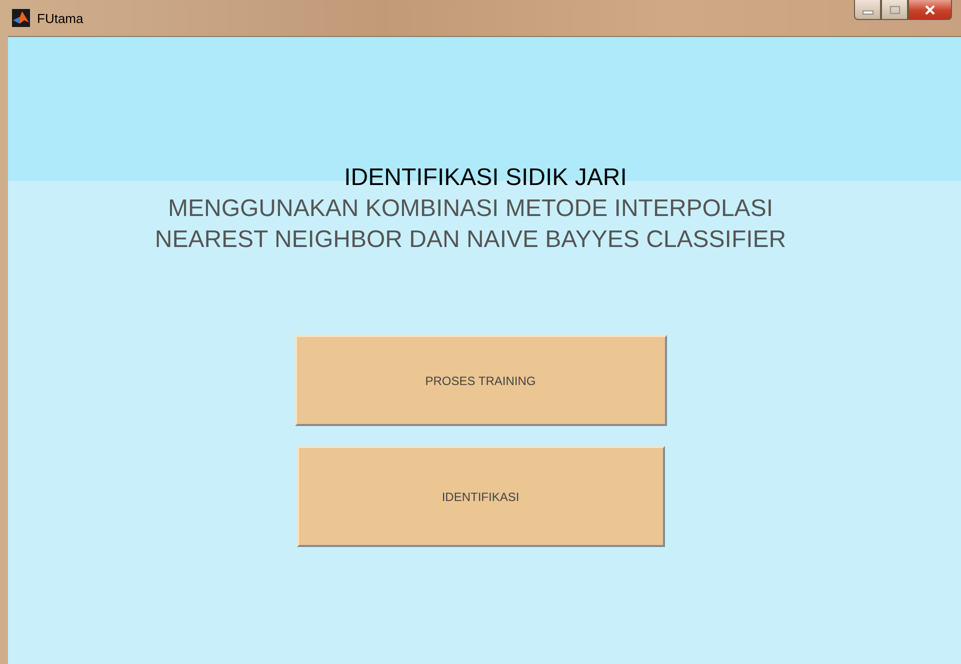  I want to click on close-button, so click(930, 10).